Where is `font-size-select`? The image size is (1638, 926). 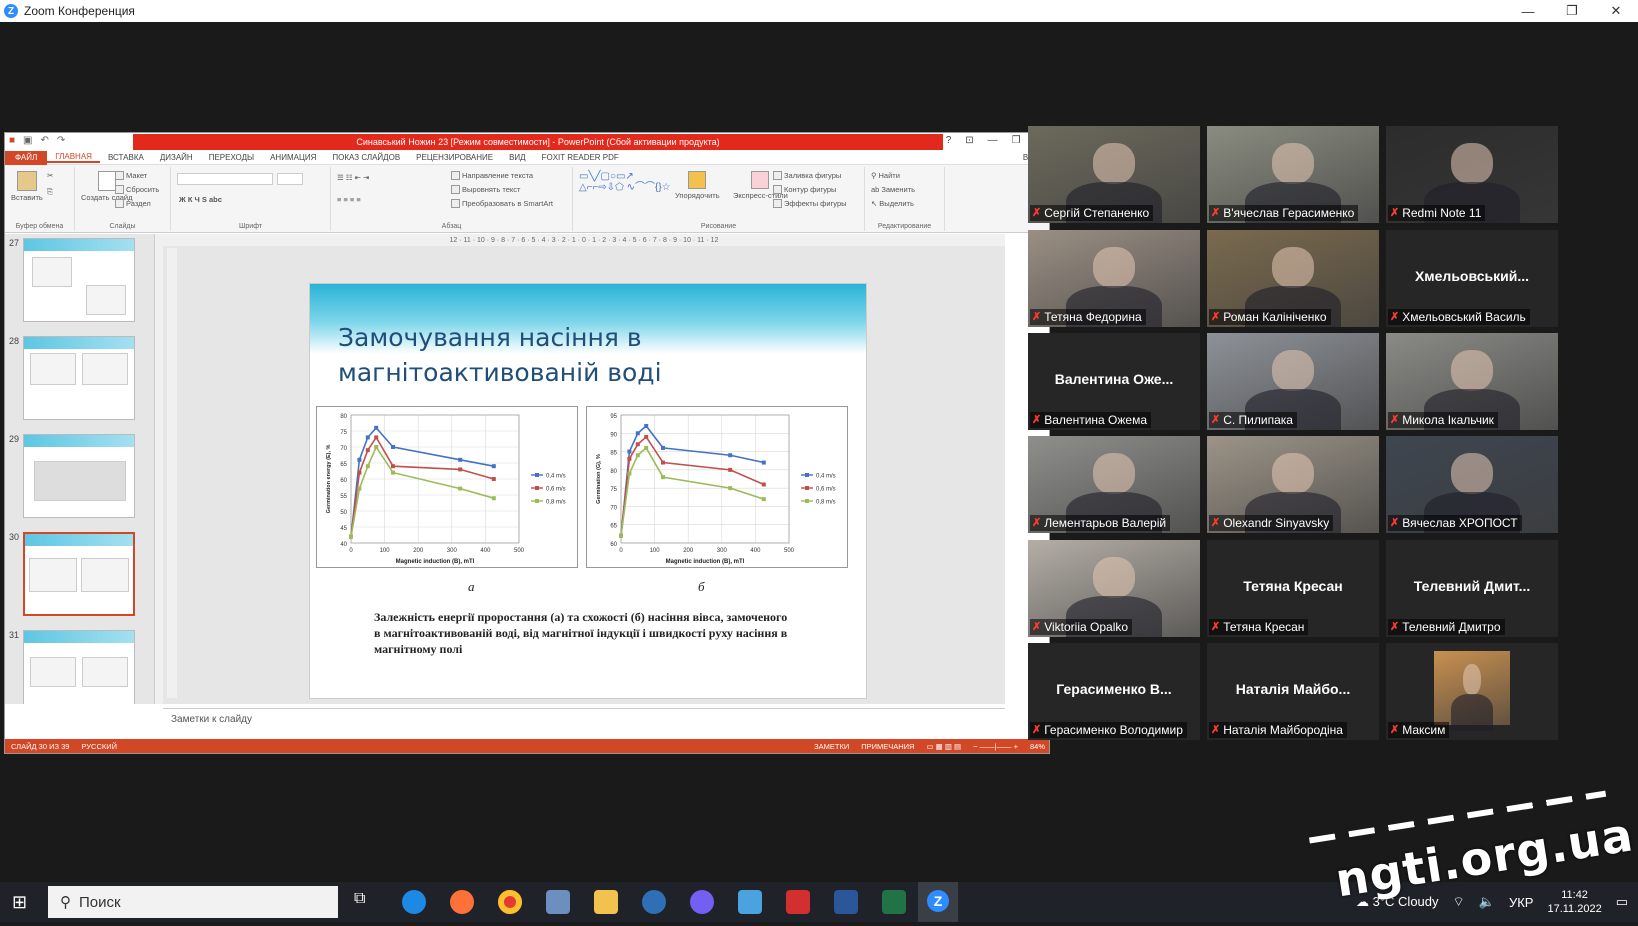
font-size-select is located at coordinates (290, 179).